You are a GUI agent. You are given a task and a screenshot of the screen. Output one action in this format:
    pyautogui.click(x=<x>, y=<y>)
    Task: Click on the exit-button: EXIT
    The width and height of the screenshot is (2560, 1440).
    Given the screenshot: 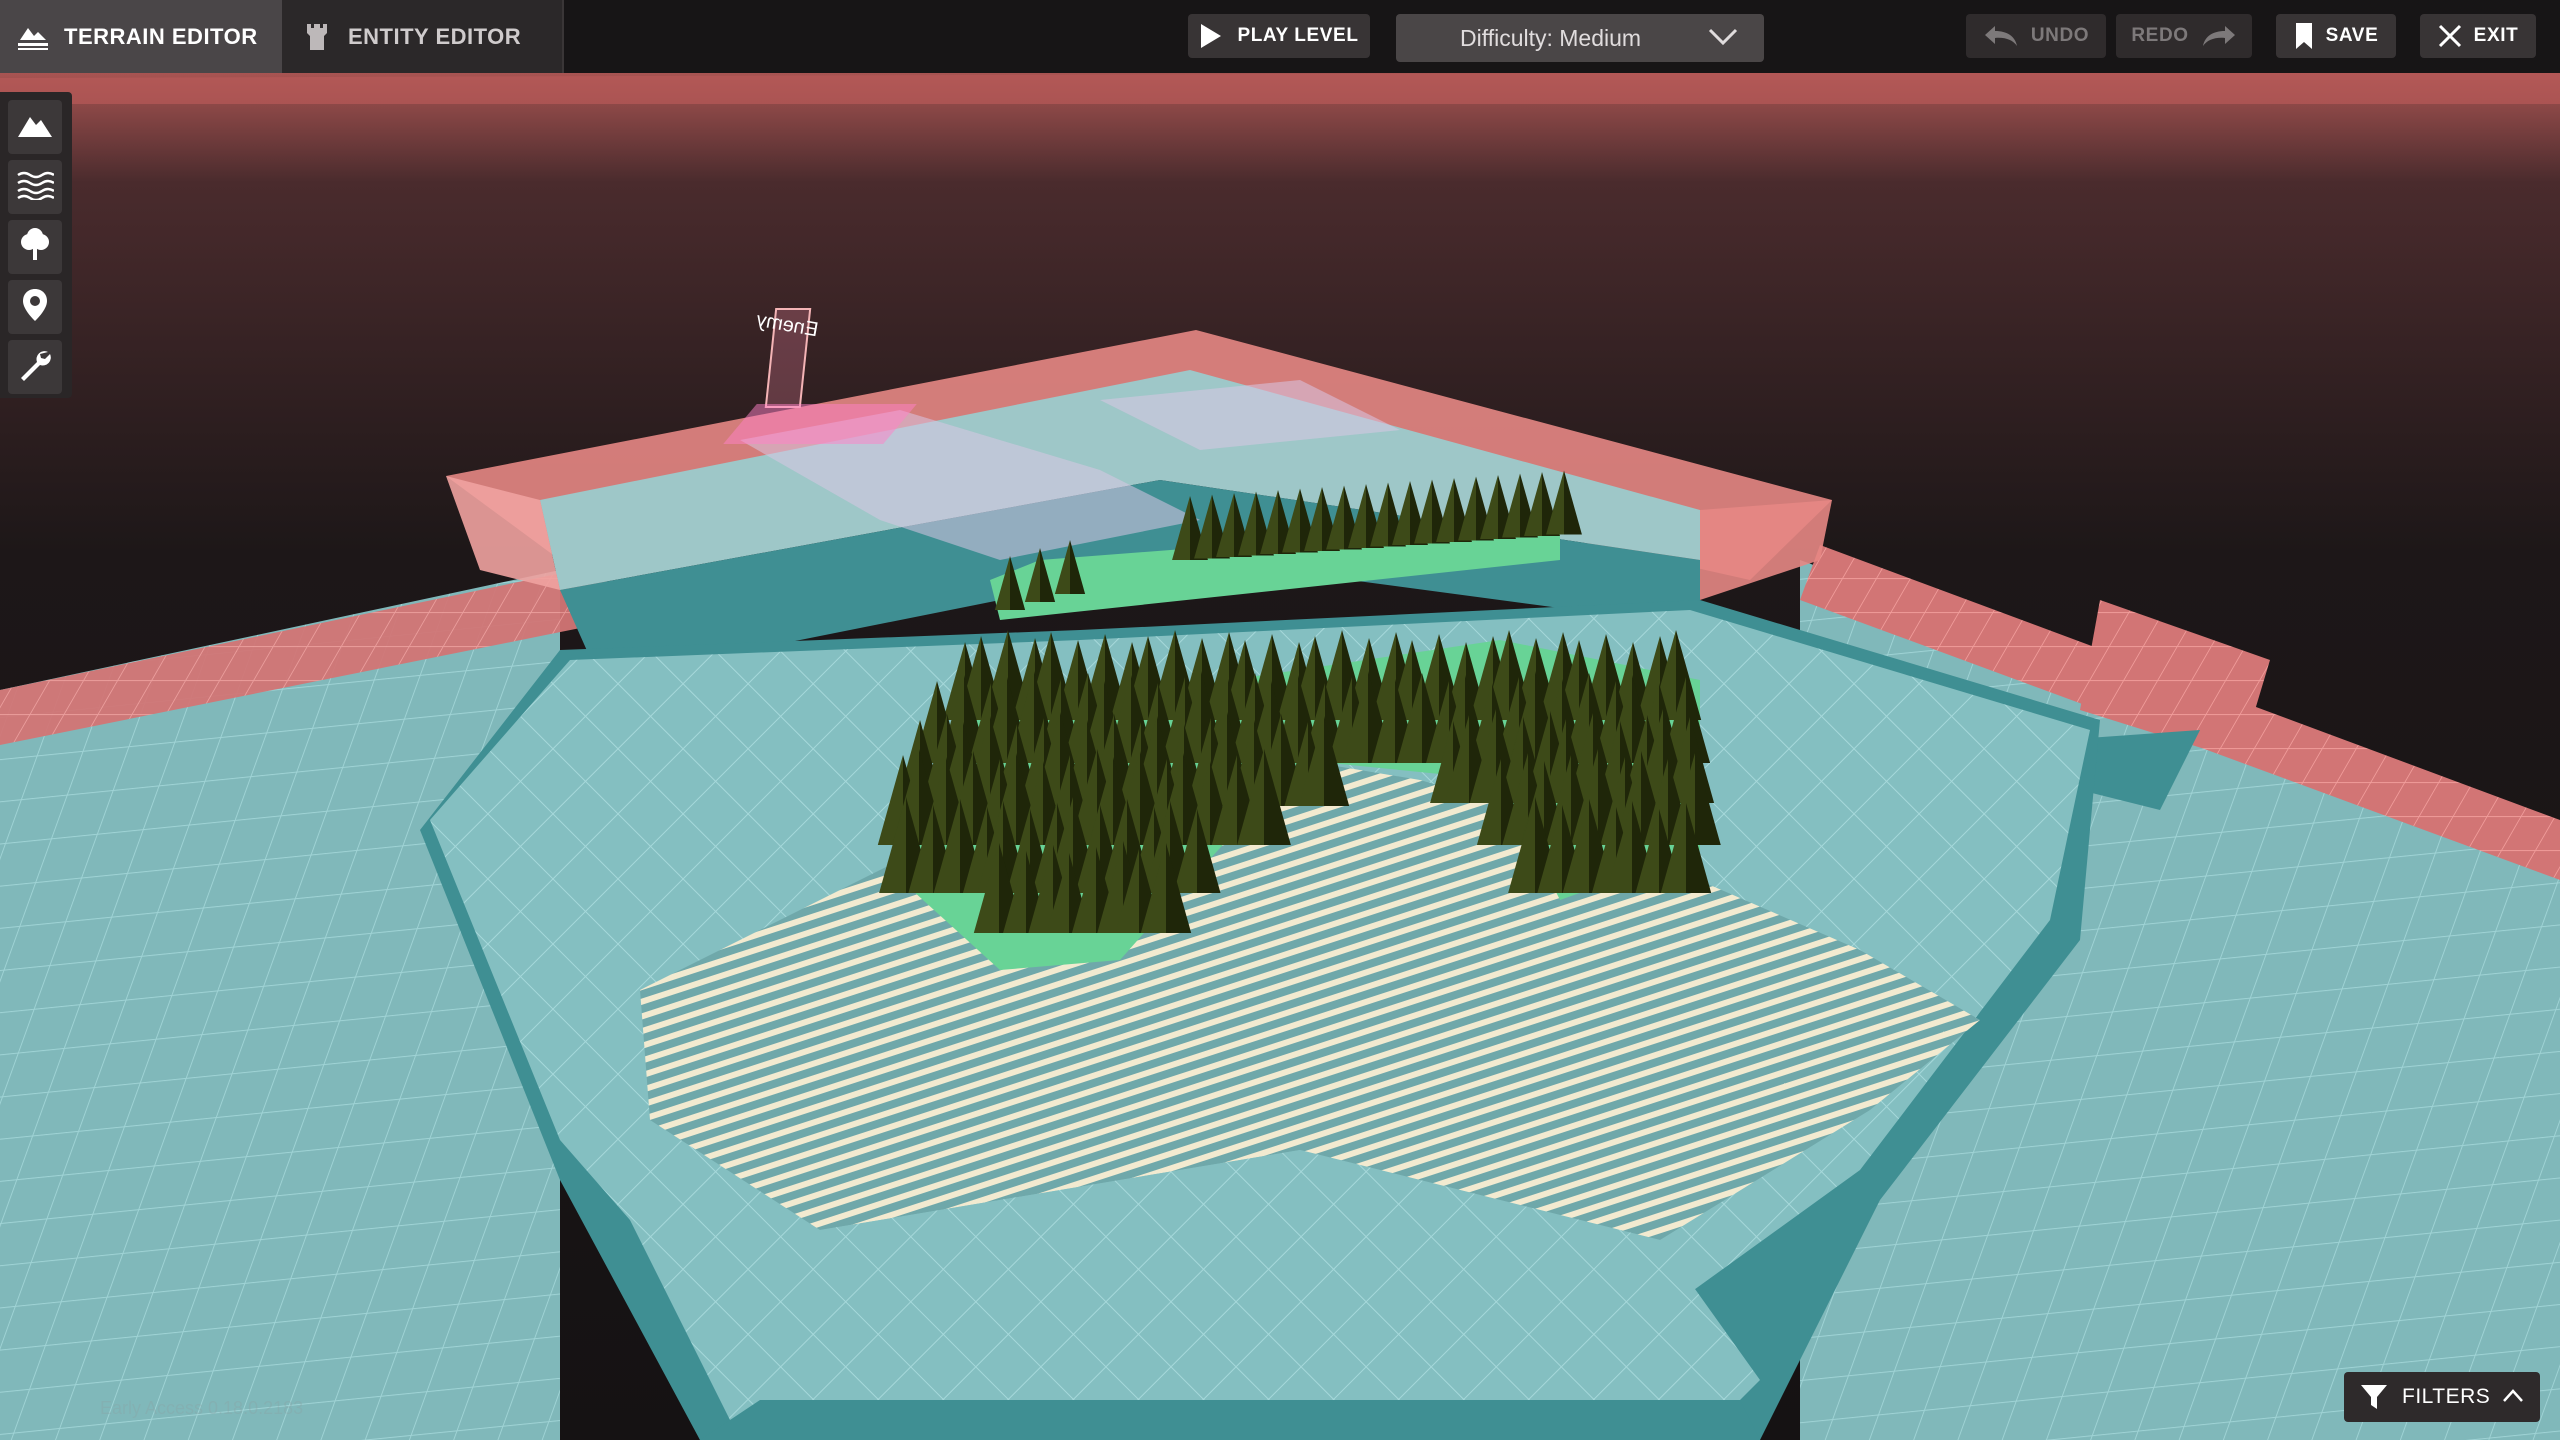 What is the action you would take?
    pyautogui.click(x=2478, y=36)
    